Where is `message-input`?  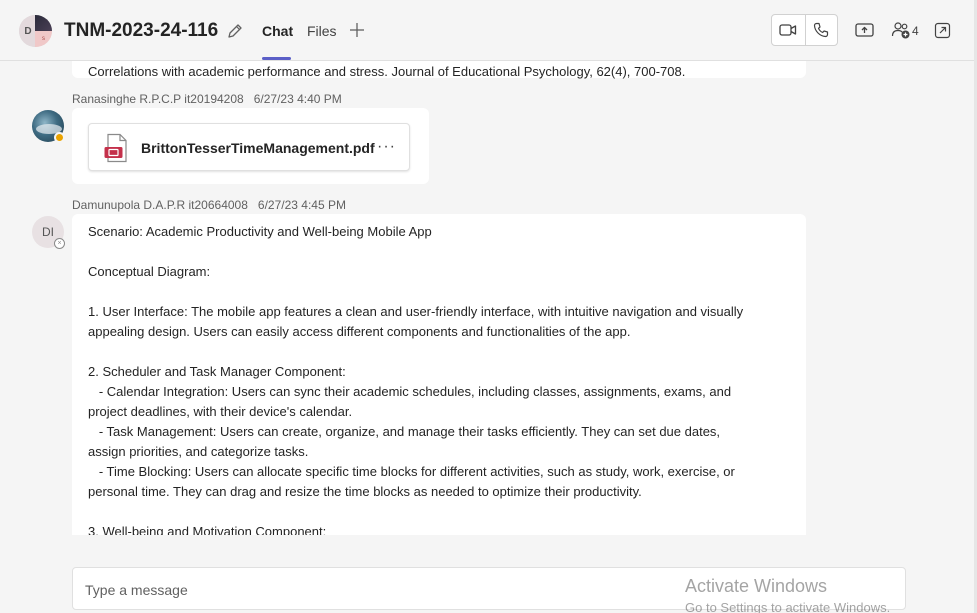 message-input is located at coordinates (375, 590).